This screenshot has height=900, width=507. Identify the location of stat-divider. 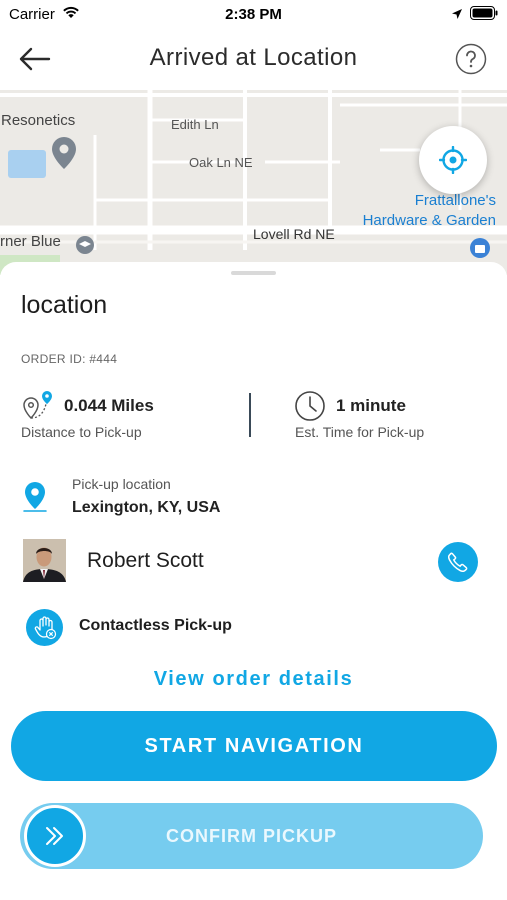
(250, 415).